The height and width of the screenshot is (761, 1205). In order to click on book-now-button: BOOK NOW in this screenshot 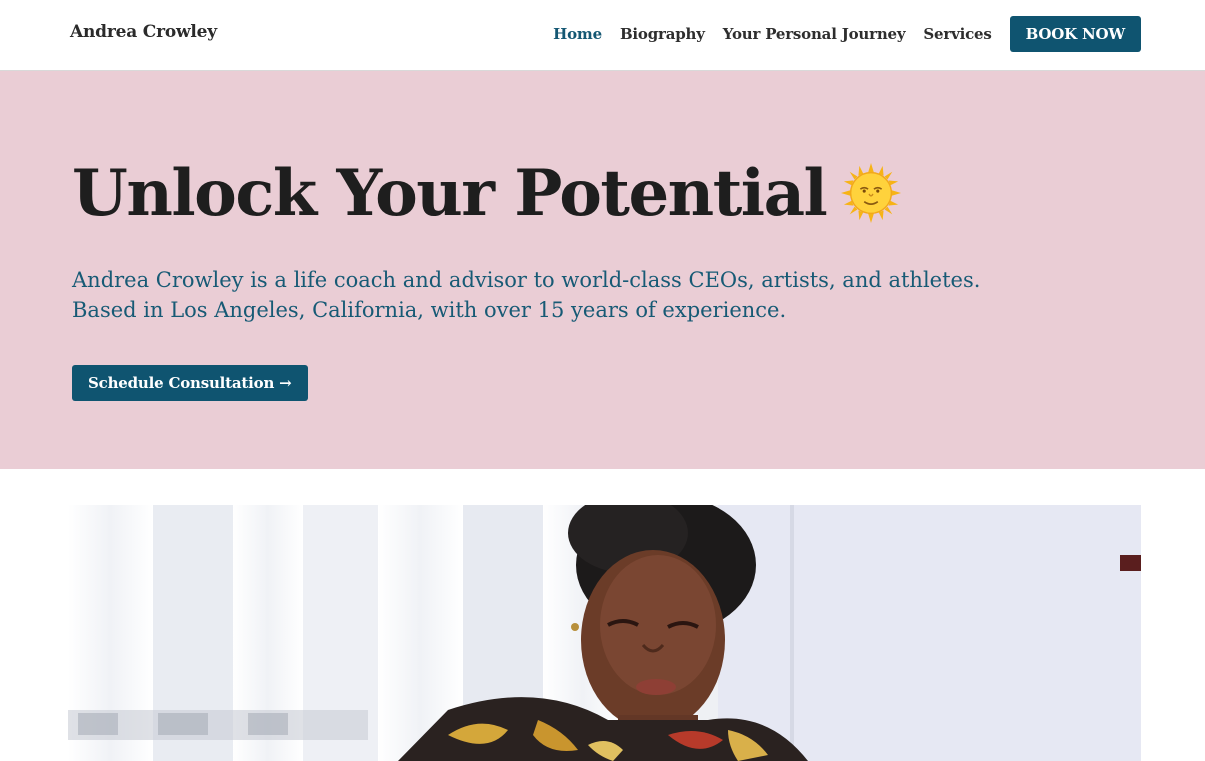, I will do `click(1075, 34)`.